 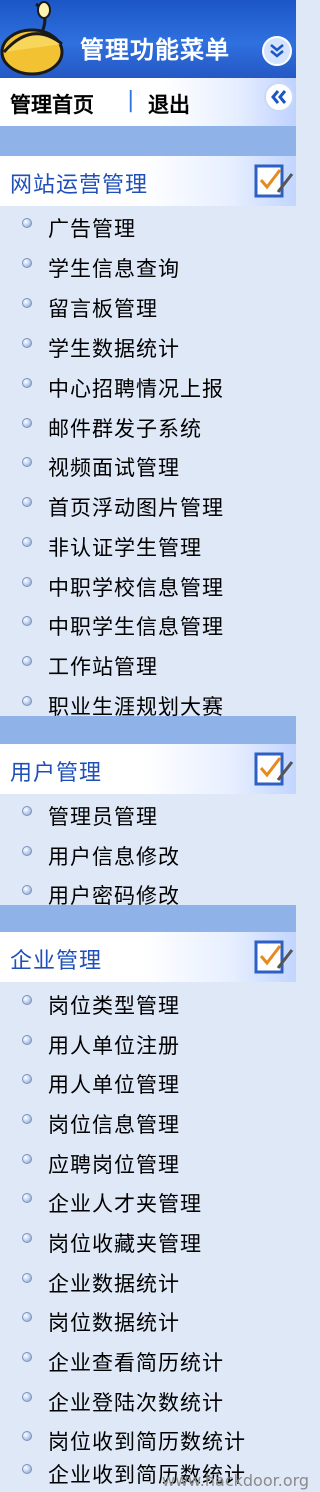 I want to click on list-item: 视频面试管理, so click(x=157, y=466).